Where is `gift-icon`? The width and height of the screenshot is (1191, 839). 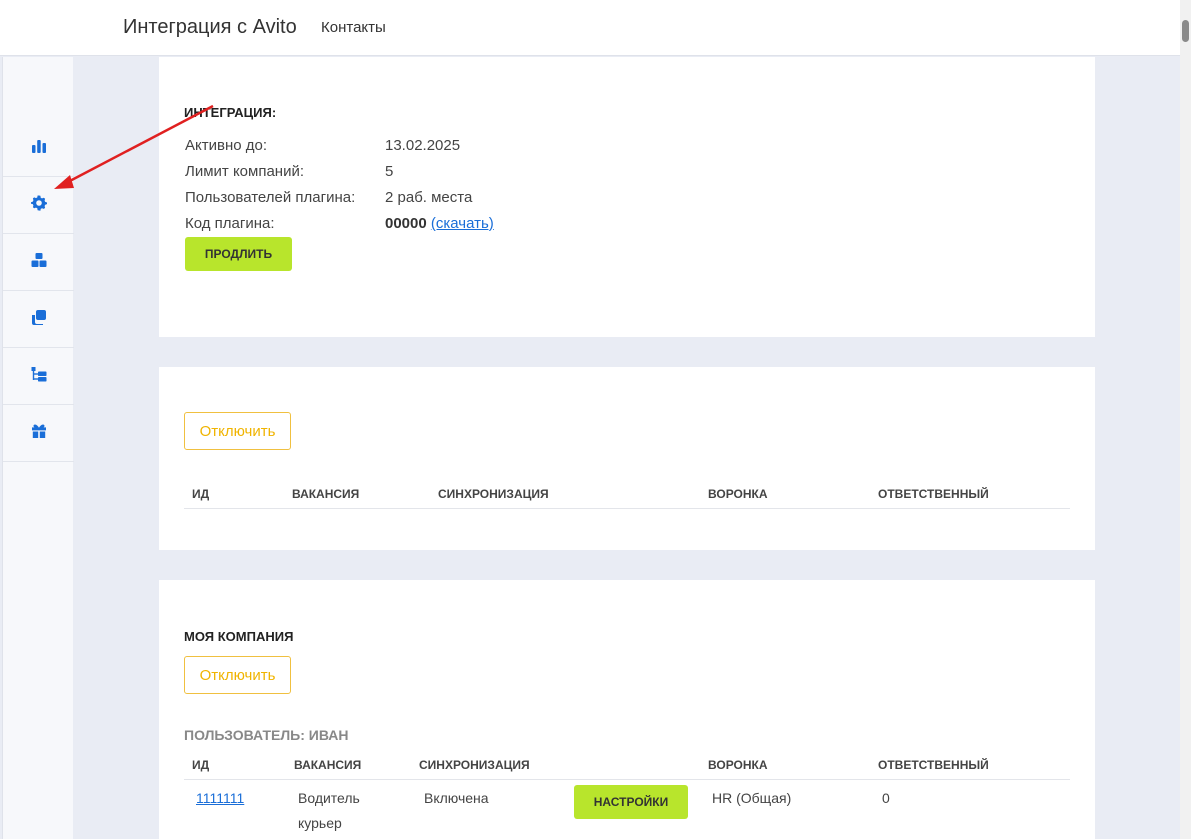
gift-icon is located at coordinates (39, 433).